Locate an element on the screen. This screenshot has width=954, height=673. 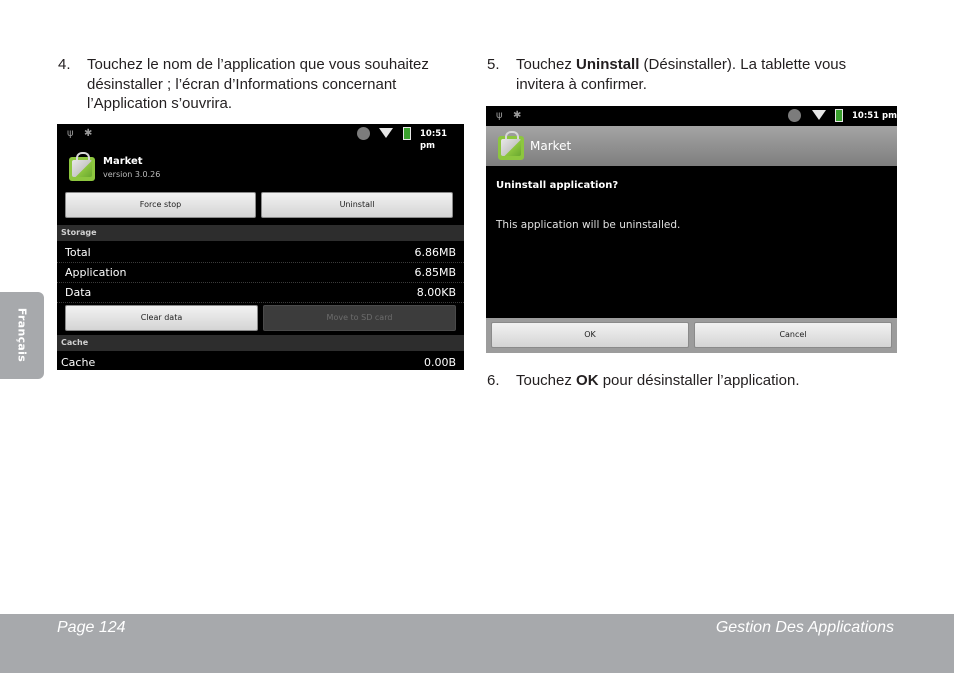
page-number: Page 124 is located at coordinates (91, 627).